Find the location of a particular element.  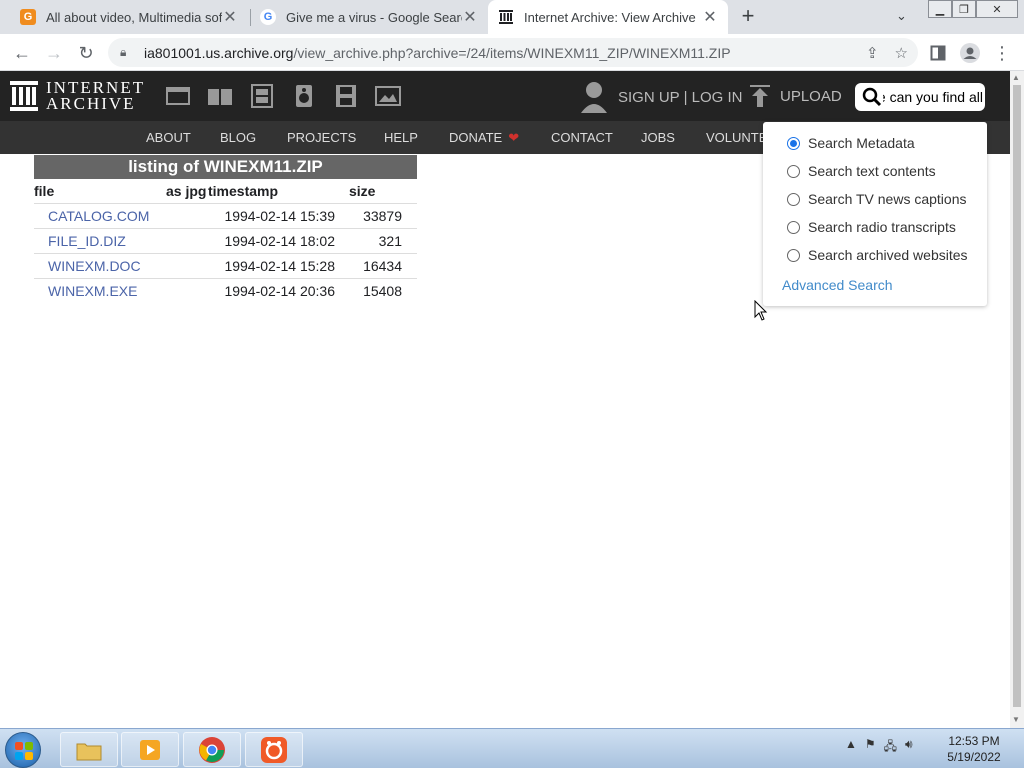

table-header: file as jpg timestamp size is located at coordinates (225, 191).